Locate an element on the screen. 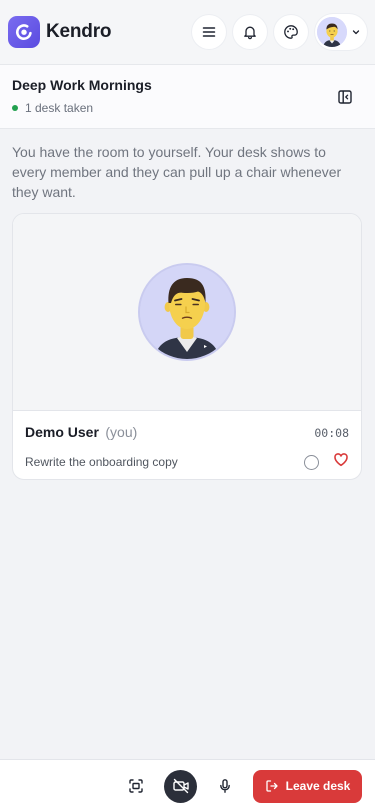 The height and width of the screenshot is (812, 375). desk-task-text: Rewrite the onboarding copy is located at coordinates (101, 462).